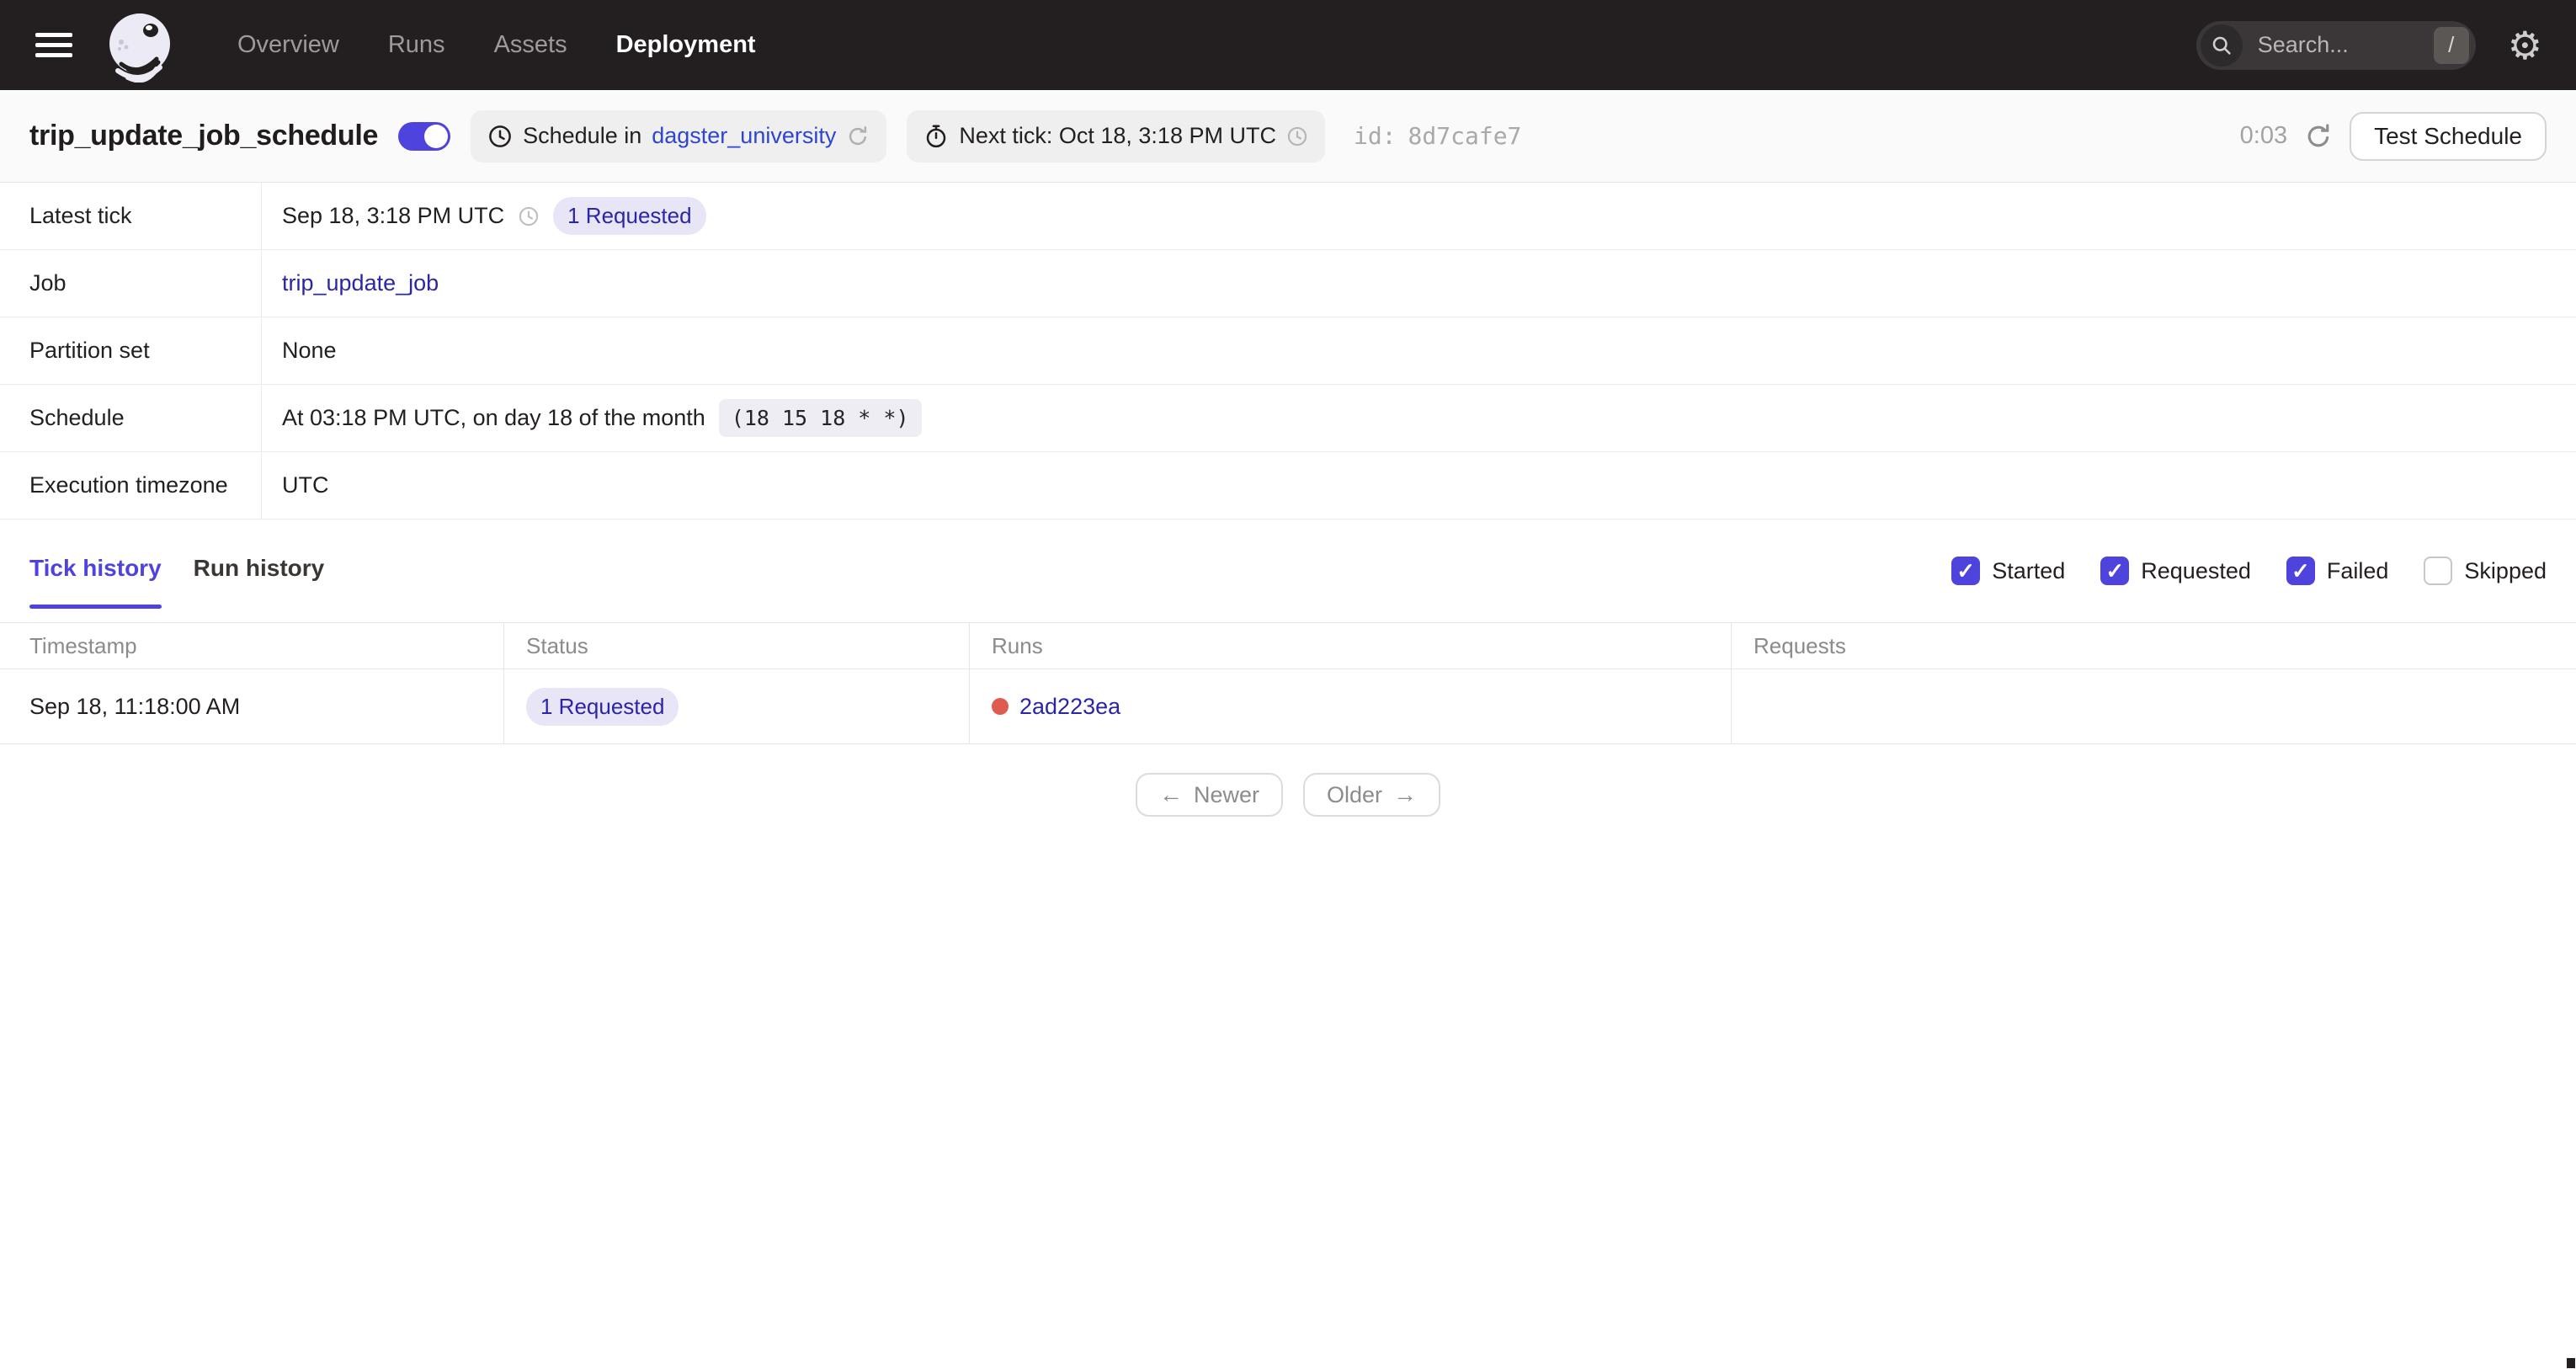  I want to click on test-schedule-button: Test Schedule, so click(2449, 136).